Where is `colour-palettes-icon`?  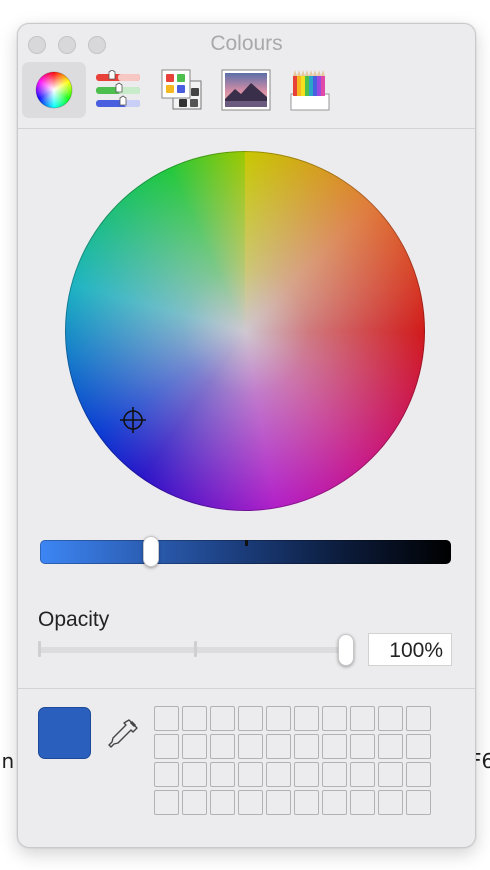 colour-palettes-icon is located at coordinates (181, 89).